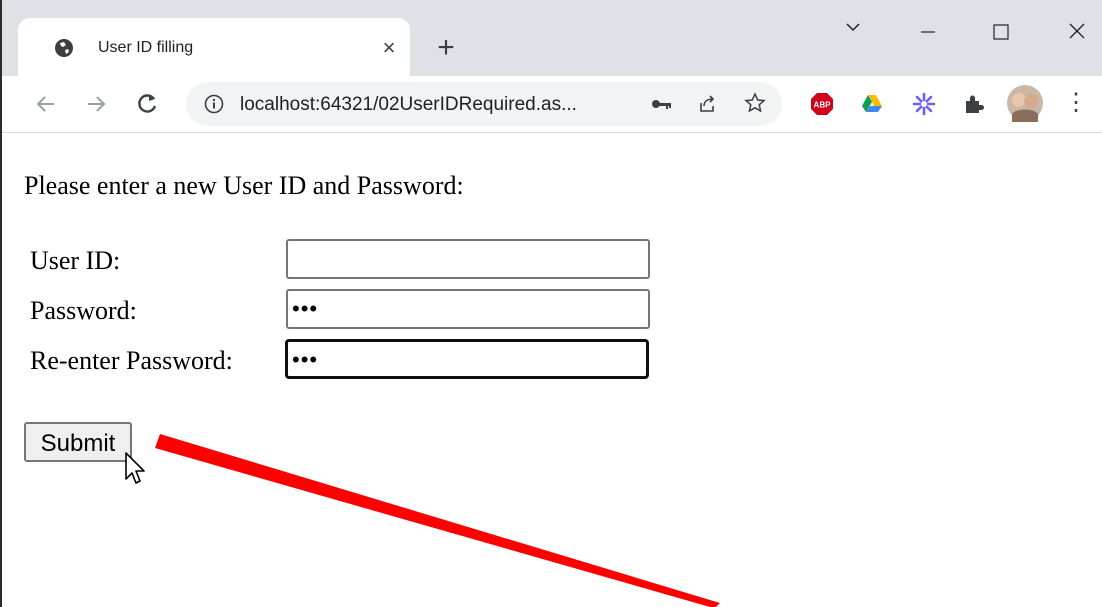 This screenshot has width=1102, height=607. Describe the element at coordinates (437, 520) in the screenshot. I see `annotation-arrow` at that location.